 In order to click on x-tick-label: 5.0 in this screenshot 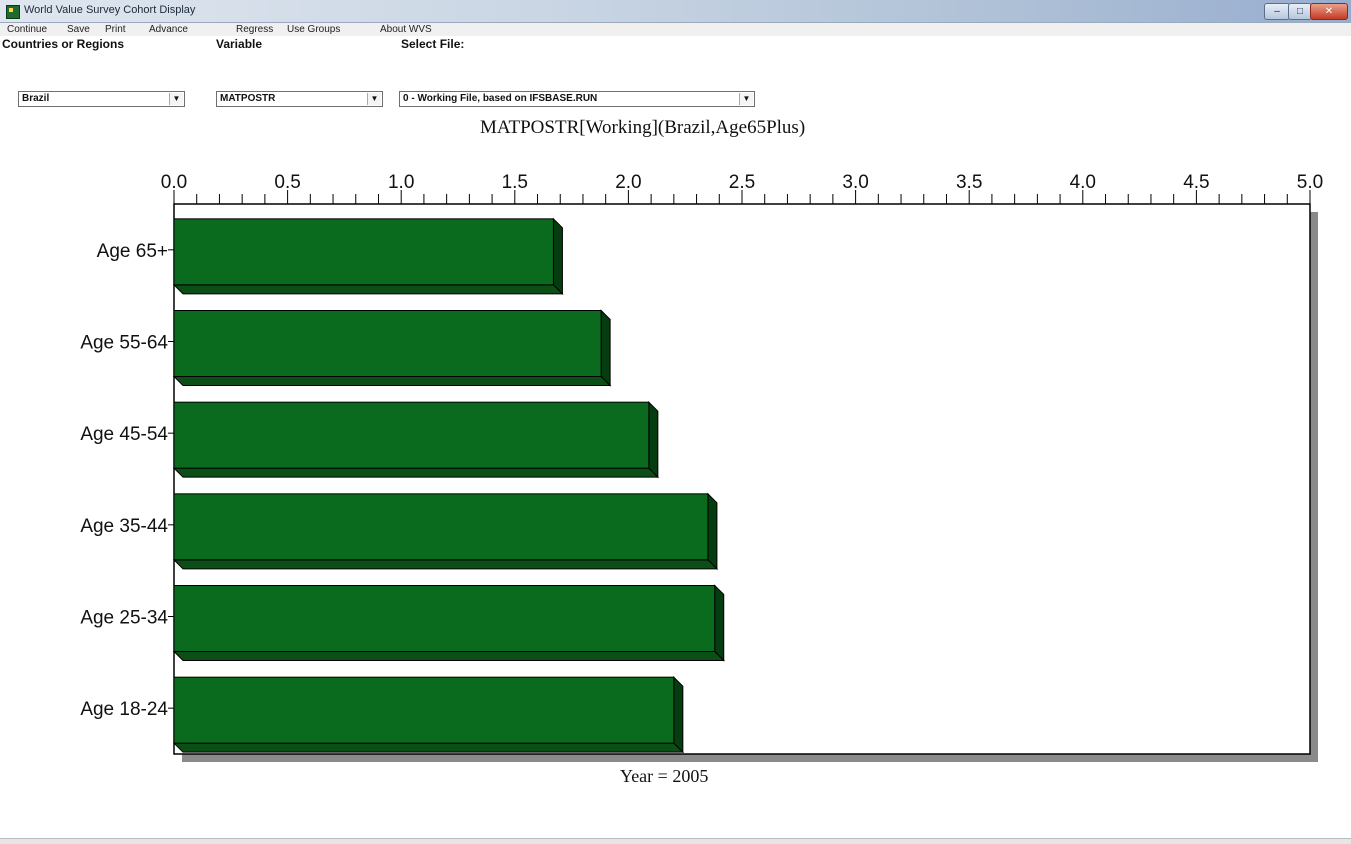, I will do `click(1310, 182)`.